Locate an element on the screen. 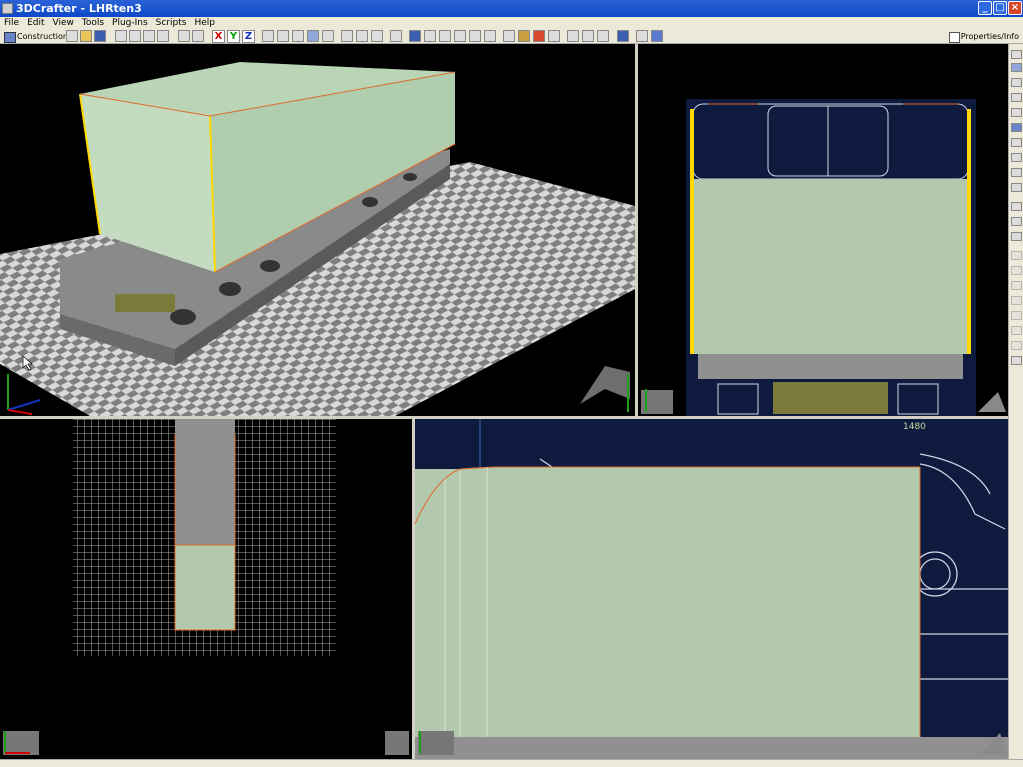 Image resolution: width=1023 pixels, height=767 pixels. cylinder-tool-icon is located at coordinates (1016, 270).